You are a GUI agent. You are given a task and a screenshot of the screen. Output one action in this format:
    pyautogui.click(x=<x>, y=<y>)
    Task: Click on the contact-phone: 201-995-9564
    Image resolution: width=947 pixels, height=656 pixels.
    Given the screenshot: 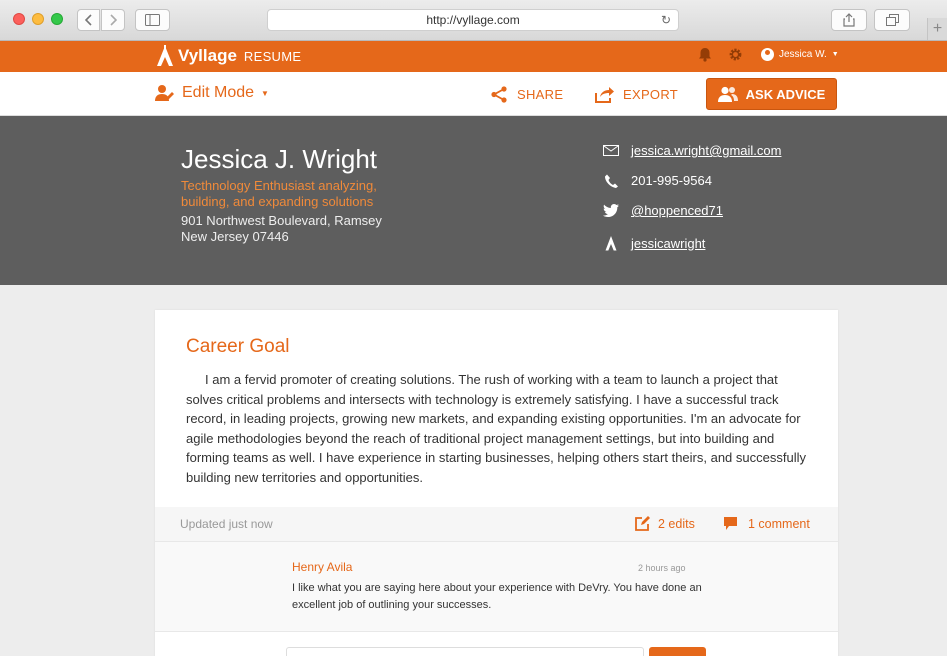 What is the action you would take?
    pyautogui.click(x=657, y=180)
    